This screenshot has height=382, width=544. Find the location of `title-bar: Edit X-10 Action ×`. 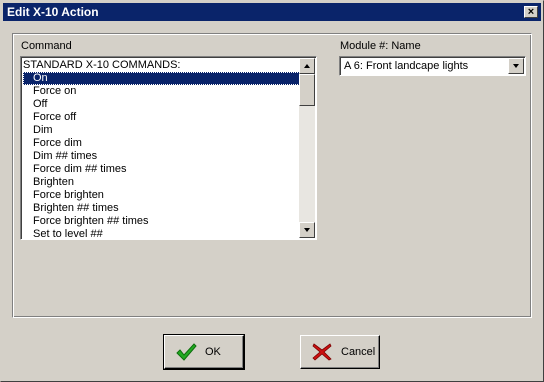

title-bar: Edit X-10 Action × is located at coordinates (272, 12).